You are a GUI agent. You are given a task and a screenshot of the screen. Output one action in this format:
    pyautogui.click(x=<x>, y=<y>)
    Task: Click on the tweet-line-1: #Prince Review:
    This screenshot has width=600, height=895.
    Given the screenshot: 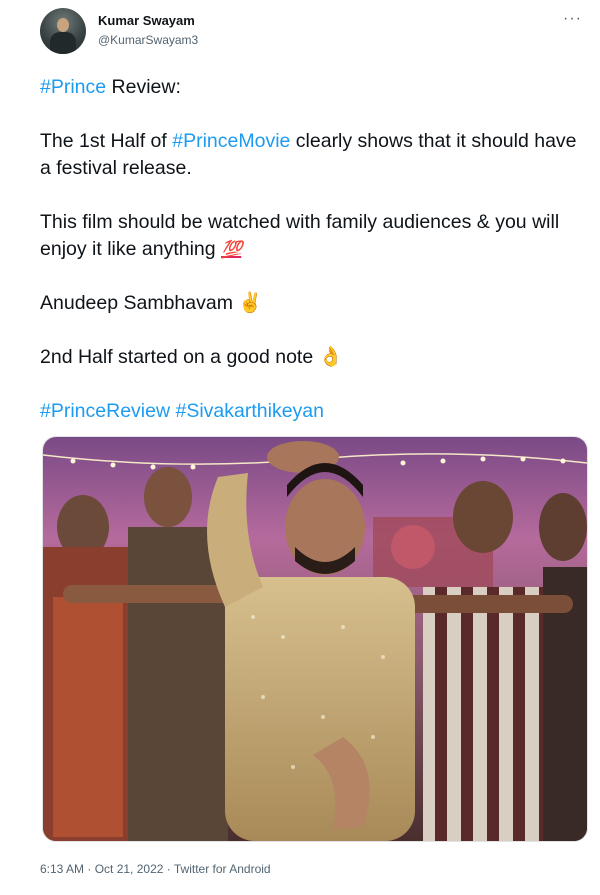 What is the action you would take?
    pyautogui.click(x=310, y=87)
    